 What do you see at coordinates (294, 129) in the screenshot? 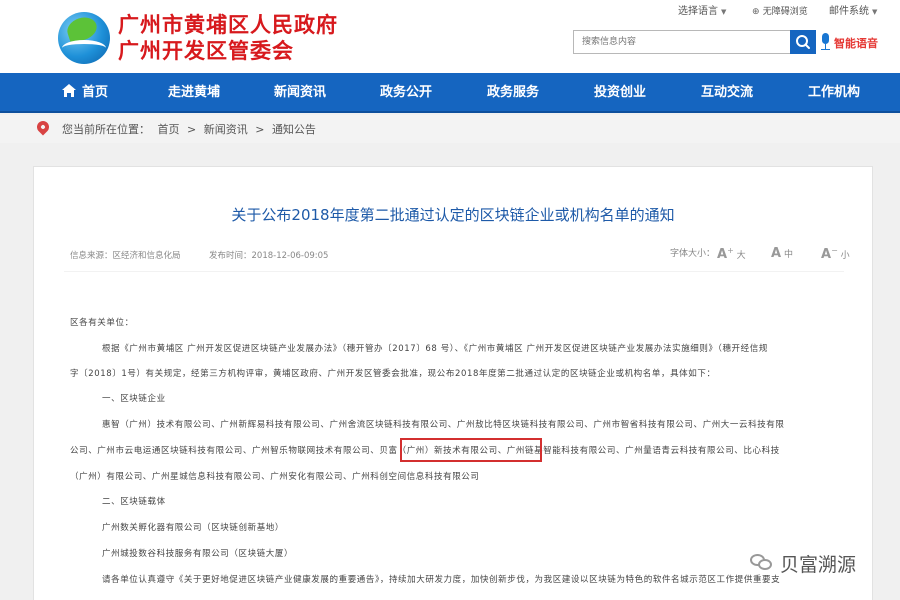
I see `breadcrumb-notice: 通知公告` at bounding box center [294, 129].